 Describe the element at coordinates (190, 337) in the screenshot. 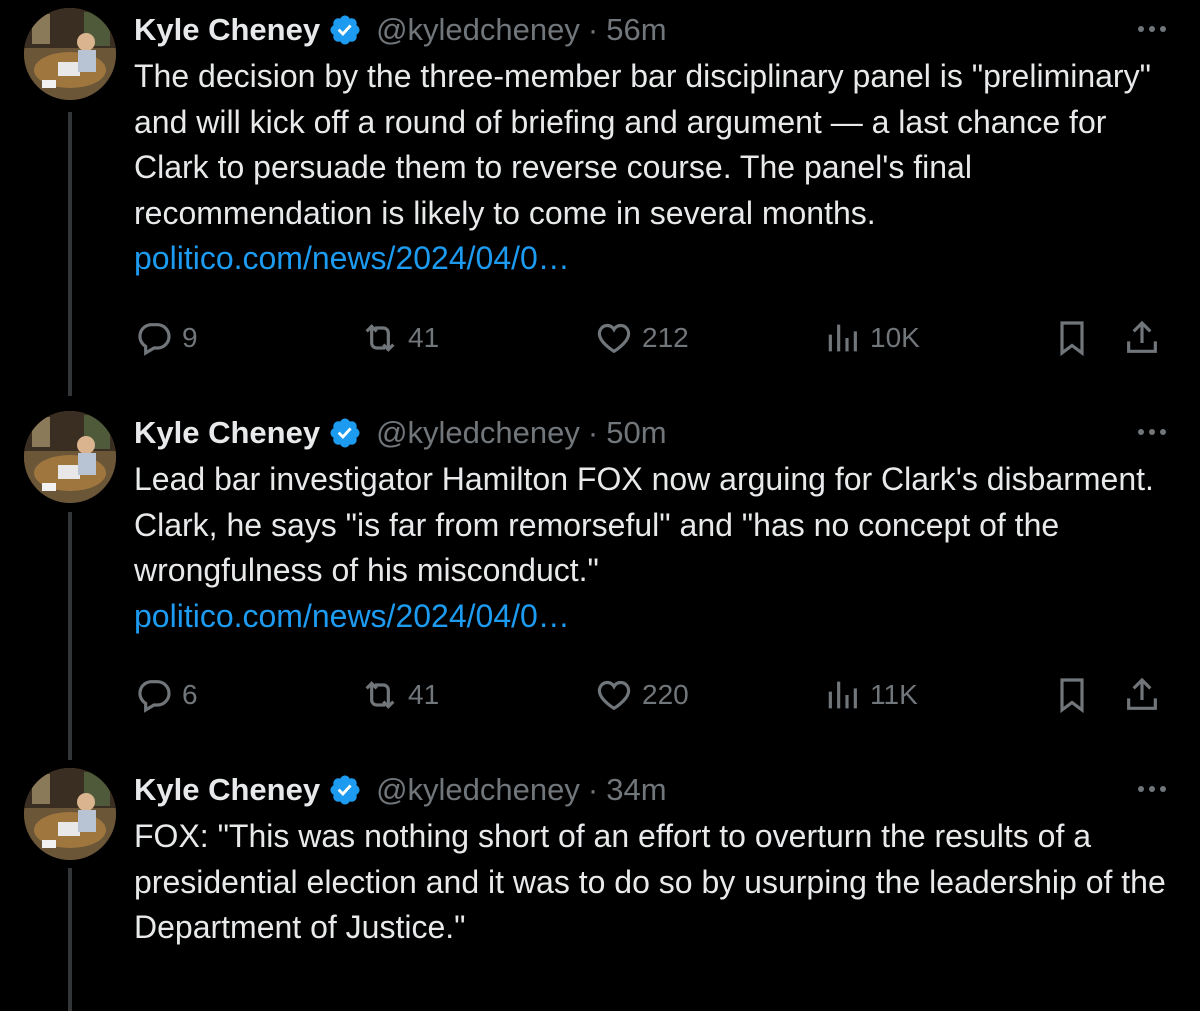

I see `reply-count: 9` at that location.